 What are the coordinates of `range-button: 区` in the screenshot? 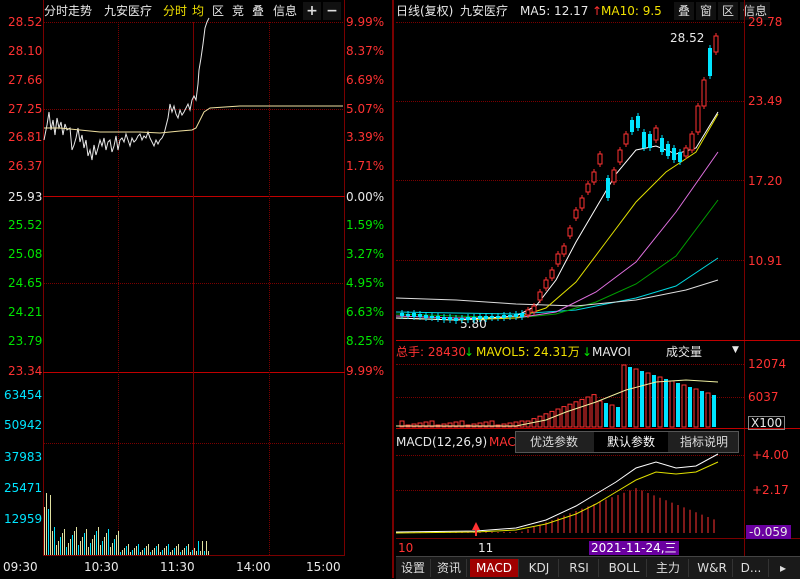 It's located at (728, 11).